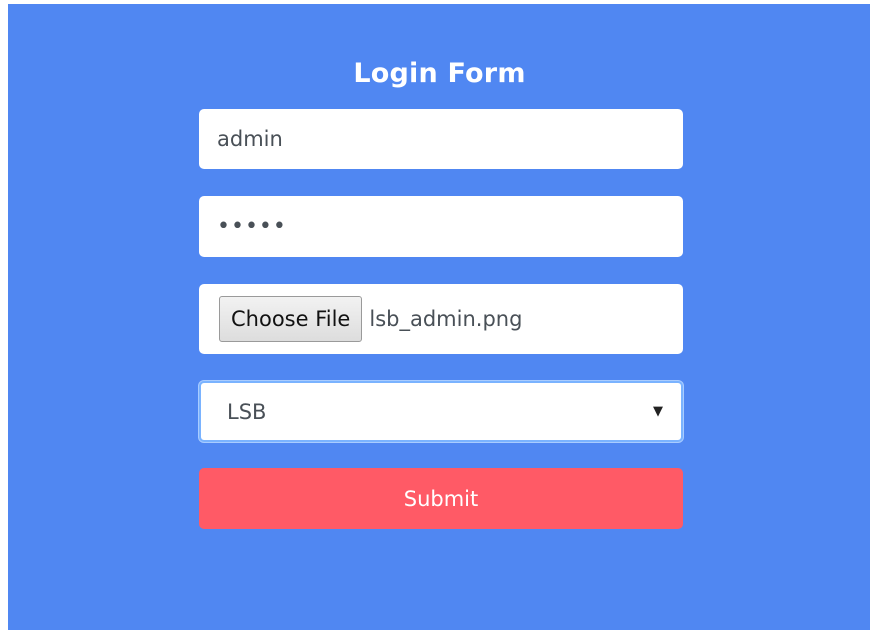 The image size is (879, 630). I want to click on file-upload-field: Choose File lsb_admin.png, so click(441, 319).